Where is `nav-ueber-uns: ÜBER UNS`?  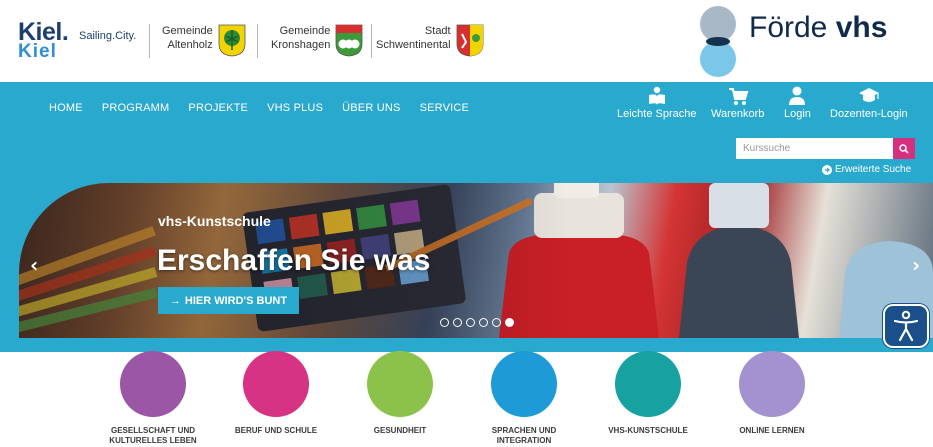
nav-ueber-uns: ÜBER UNS is located at coordinates (371, 108).